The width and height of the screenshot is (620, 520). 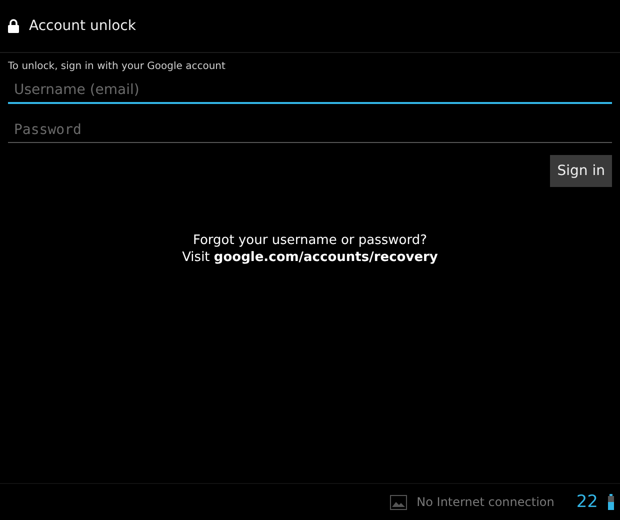 What do you see at coordinates (611, 502) in the screenshot?
I see `battery-icon` at bounding box center [611, 502].